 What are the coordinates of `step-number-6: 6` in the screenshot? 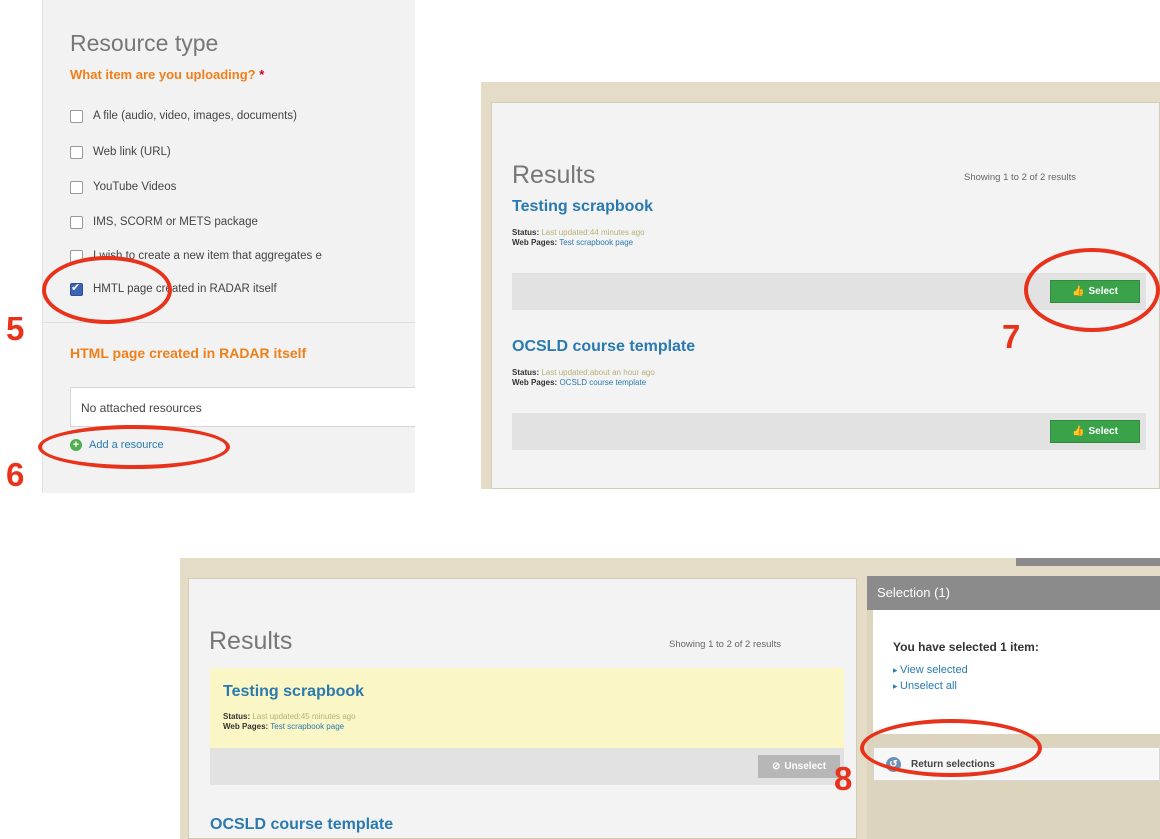 It's located at (15, 474).